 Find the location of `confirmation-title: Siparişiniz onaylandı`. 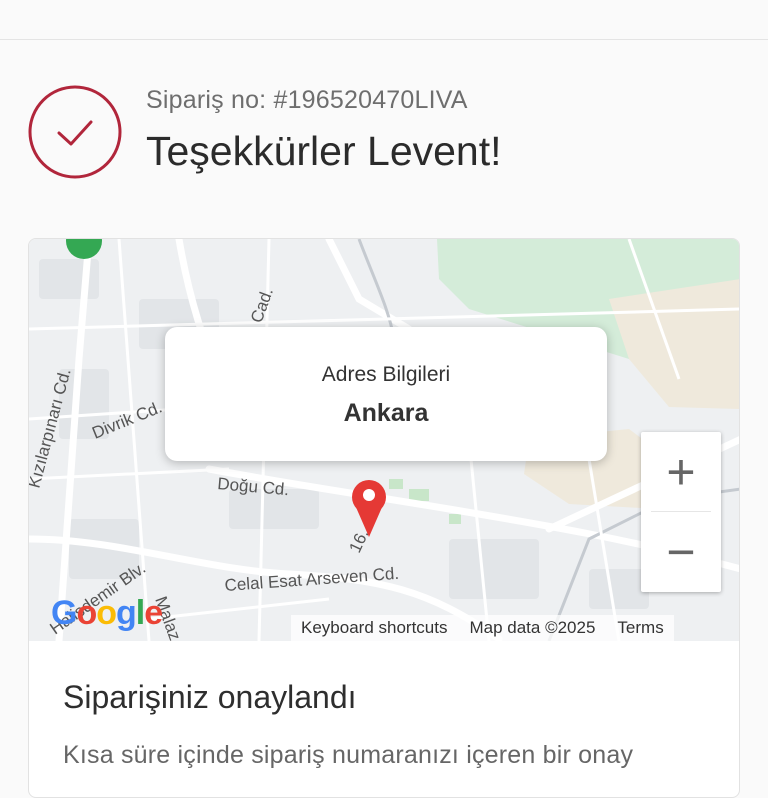

confirmation-title: Siparişiniz onaylandı is located at coordinates (210, 697).